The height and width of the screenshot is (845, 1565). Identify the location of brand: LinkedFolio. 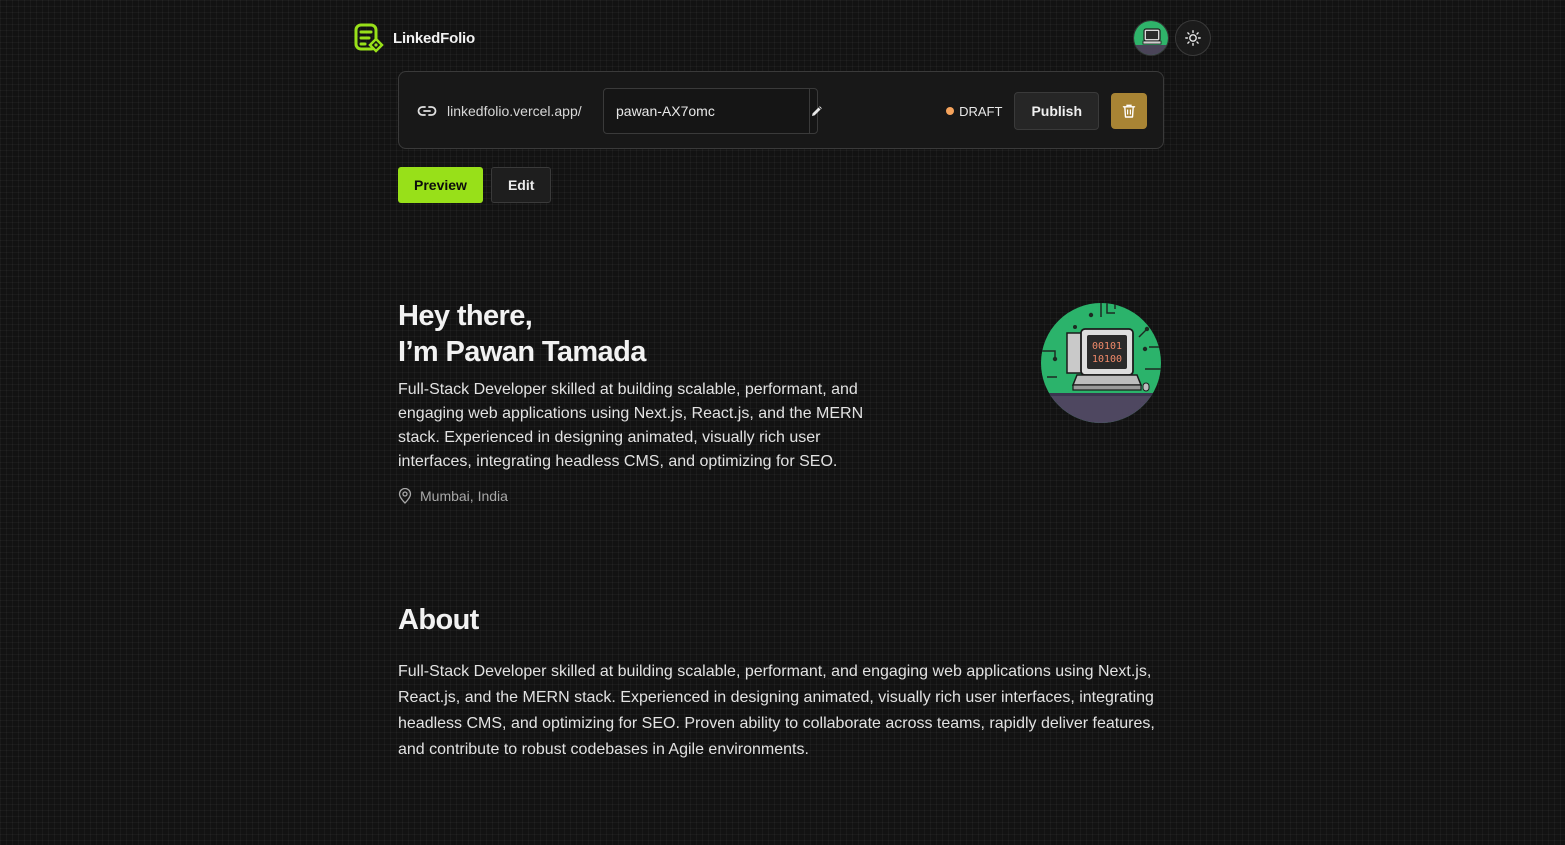
(414, 38).